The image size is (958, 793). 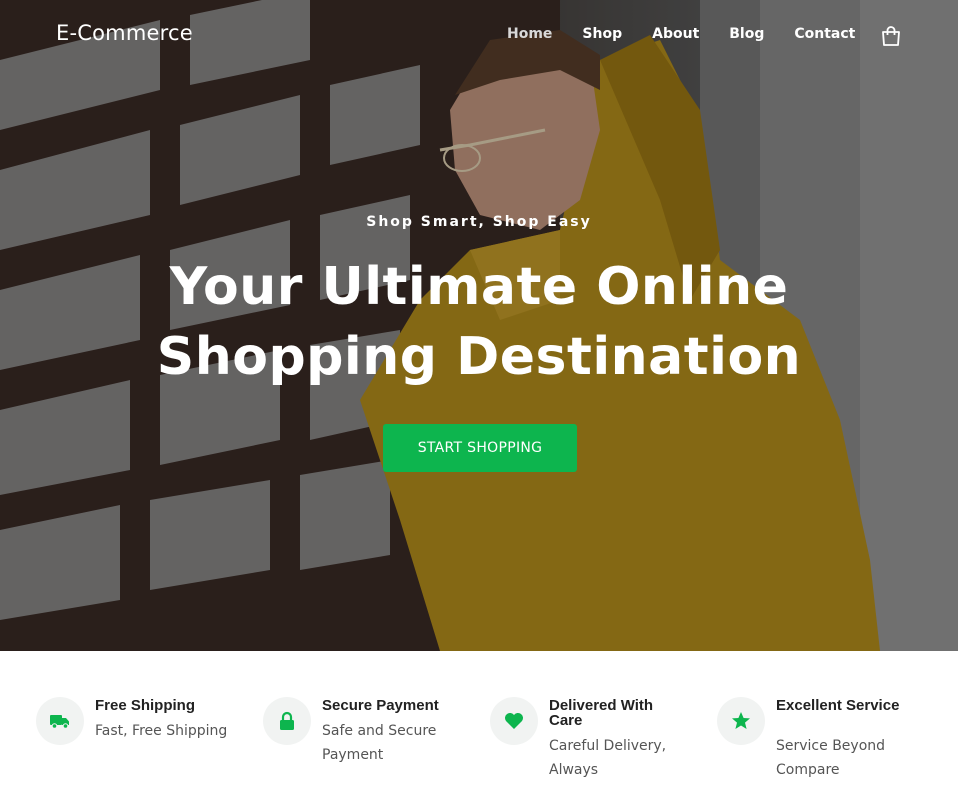 What do you see at coordinates (287, 721) in the screenshot?
I see `lock-icon` at bounding box center [287, 721].